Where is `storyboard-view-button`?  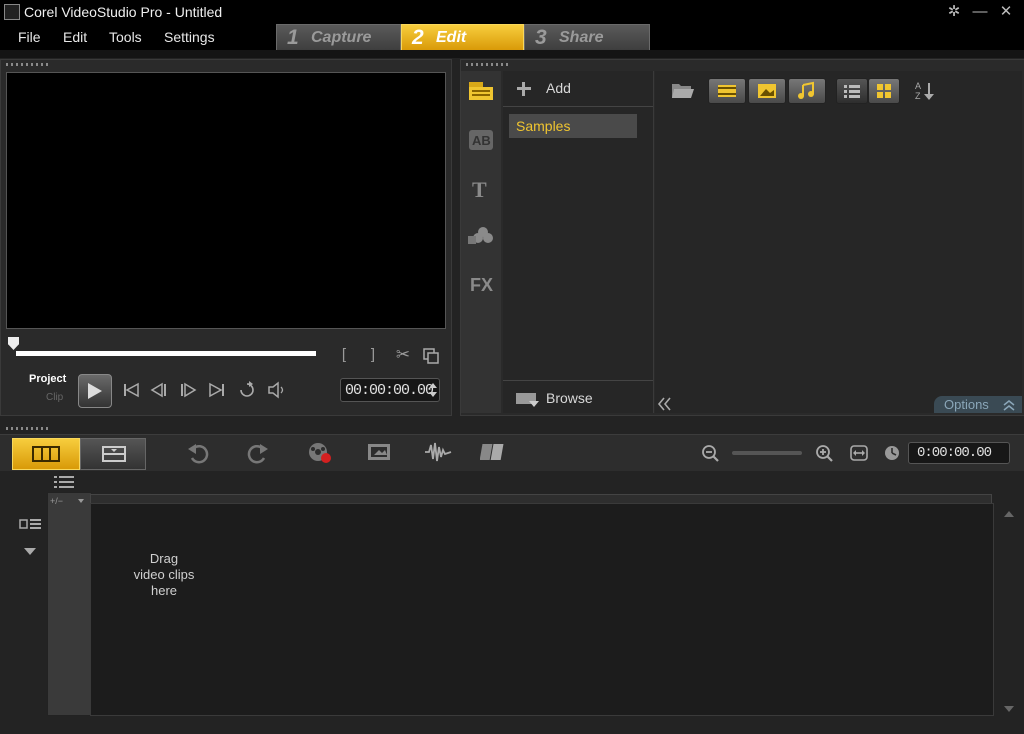
storyboard-view-button is located at coordinates (46, 454).